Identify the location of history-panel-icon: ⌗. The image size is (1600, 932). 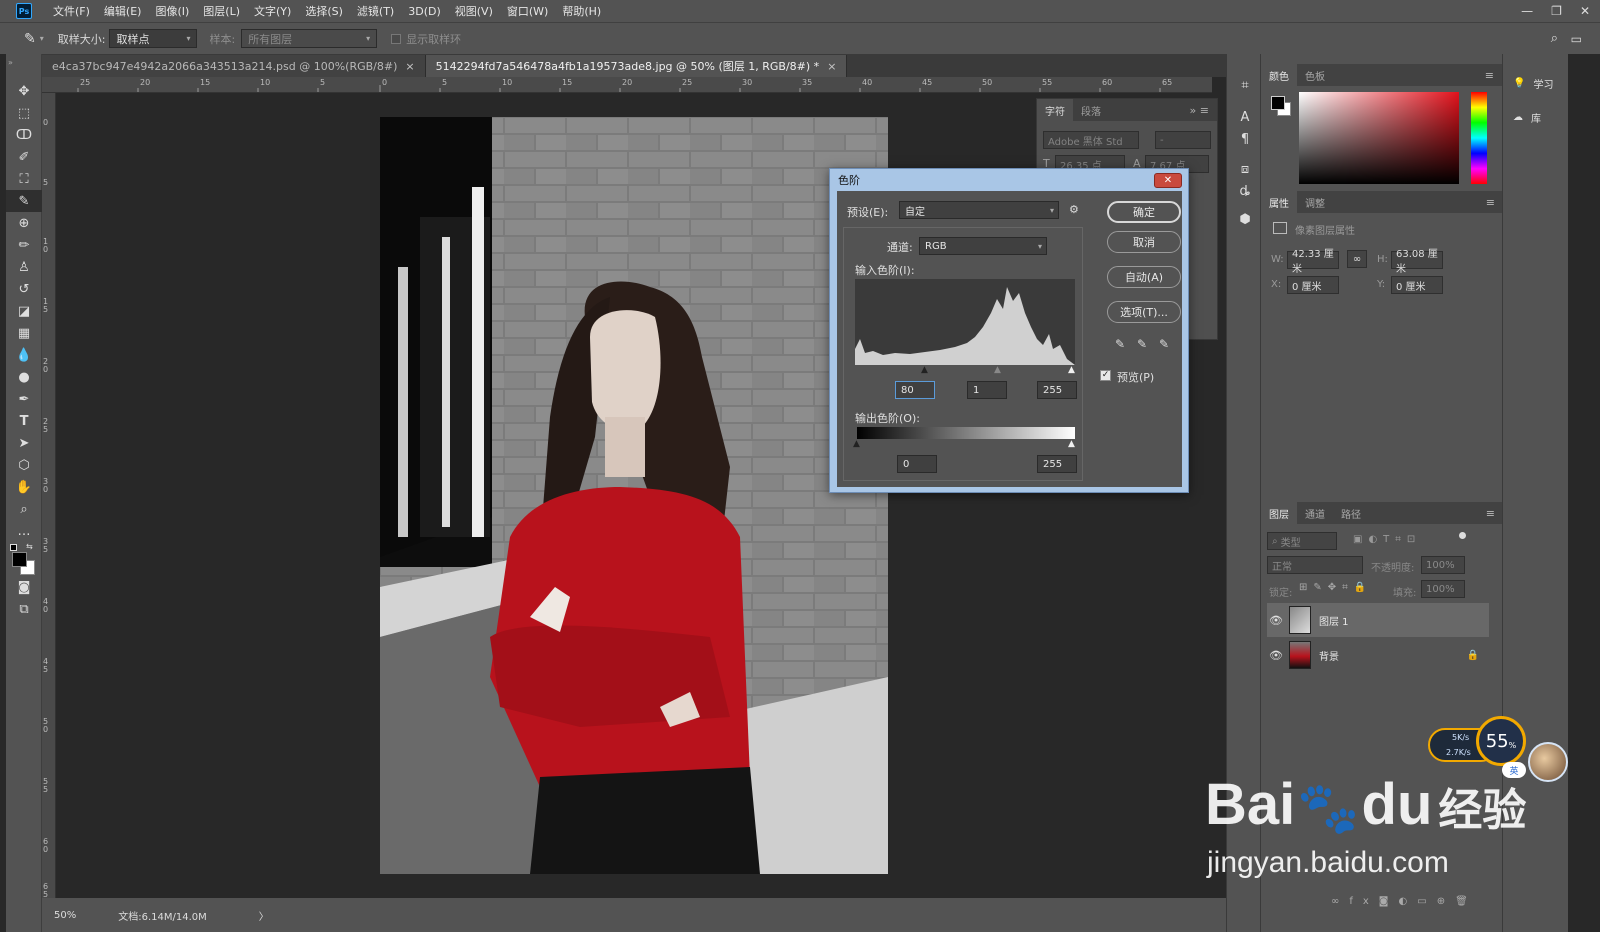
(1245, 85).